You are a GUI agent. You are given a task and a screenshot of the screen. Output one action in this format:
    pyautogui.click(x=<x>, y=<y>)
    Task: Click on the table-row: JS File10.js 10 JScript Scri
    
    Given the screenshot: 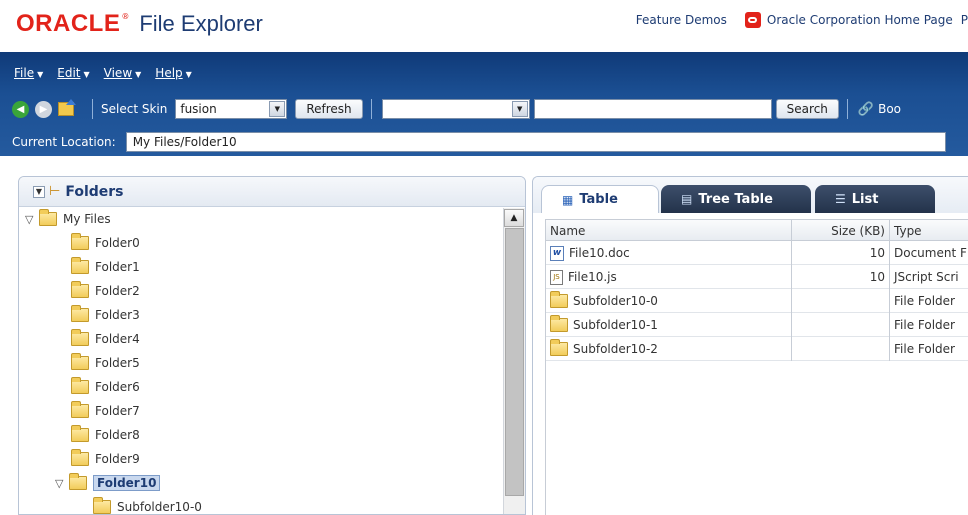 What is the action you would take?
    pyautogui.click(x=757, y=277)
    